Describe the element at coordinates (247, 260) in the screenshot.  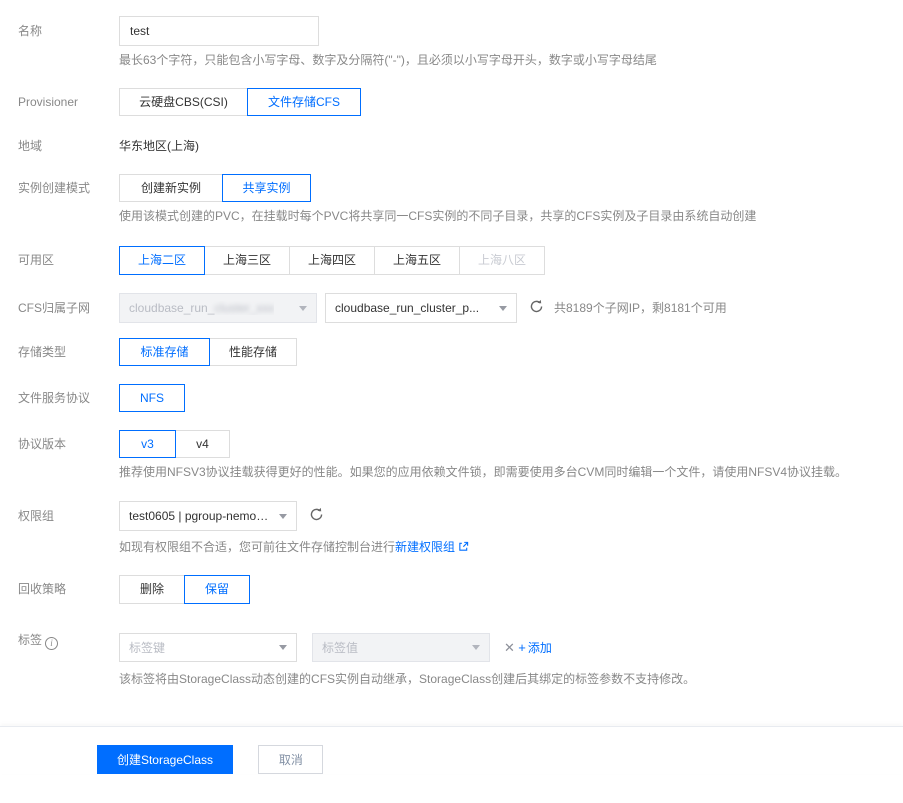
I see `zone-option-shanghai-3: 上海三区` at that location.